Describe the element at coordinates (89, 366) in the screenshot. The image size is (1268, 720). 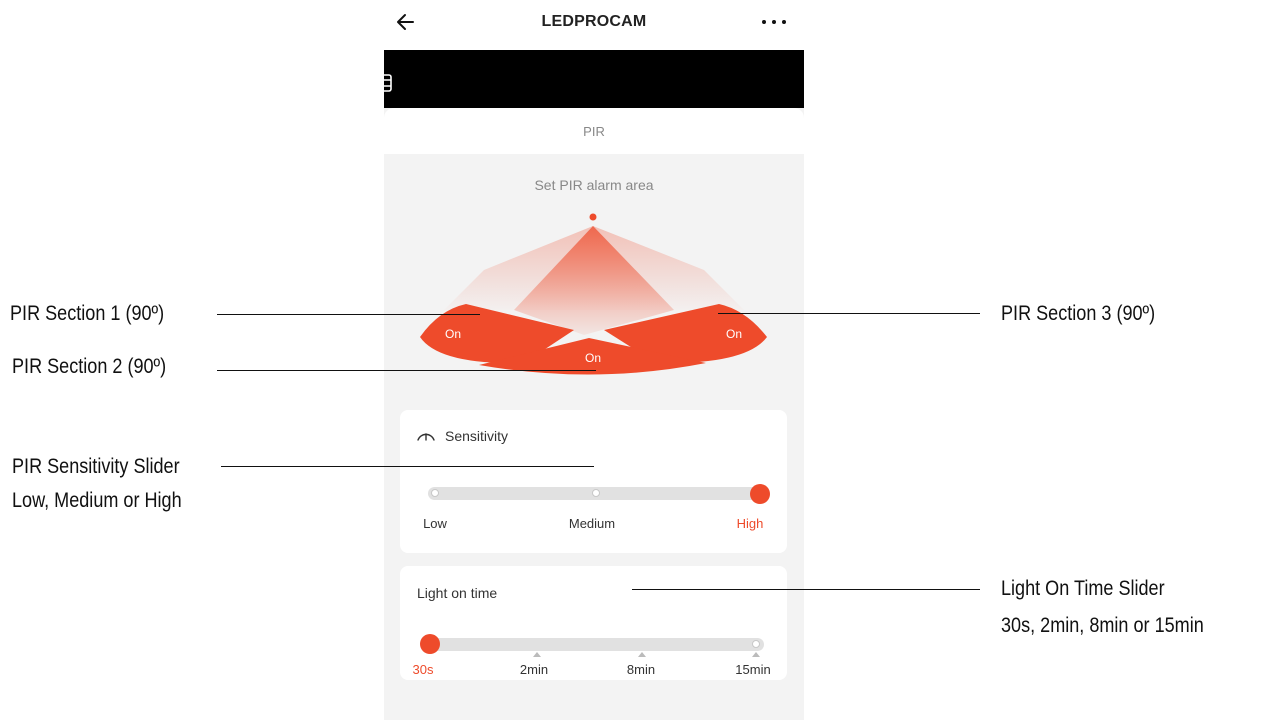
I see `annotation-pir-section-2: PIR Section 2 (90º)` at that location.